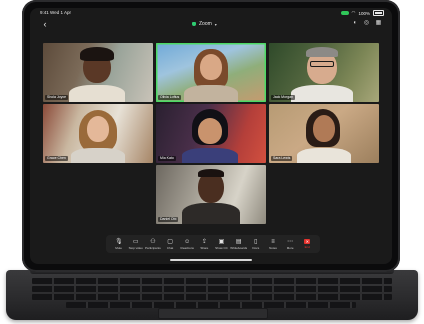 Image resolution: width=424 pixels, height=324 pixels. I want to click on status-time: 9:41 Wed 1 Apr, so click(55, 12).